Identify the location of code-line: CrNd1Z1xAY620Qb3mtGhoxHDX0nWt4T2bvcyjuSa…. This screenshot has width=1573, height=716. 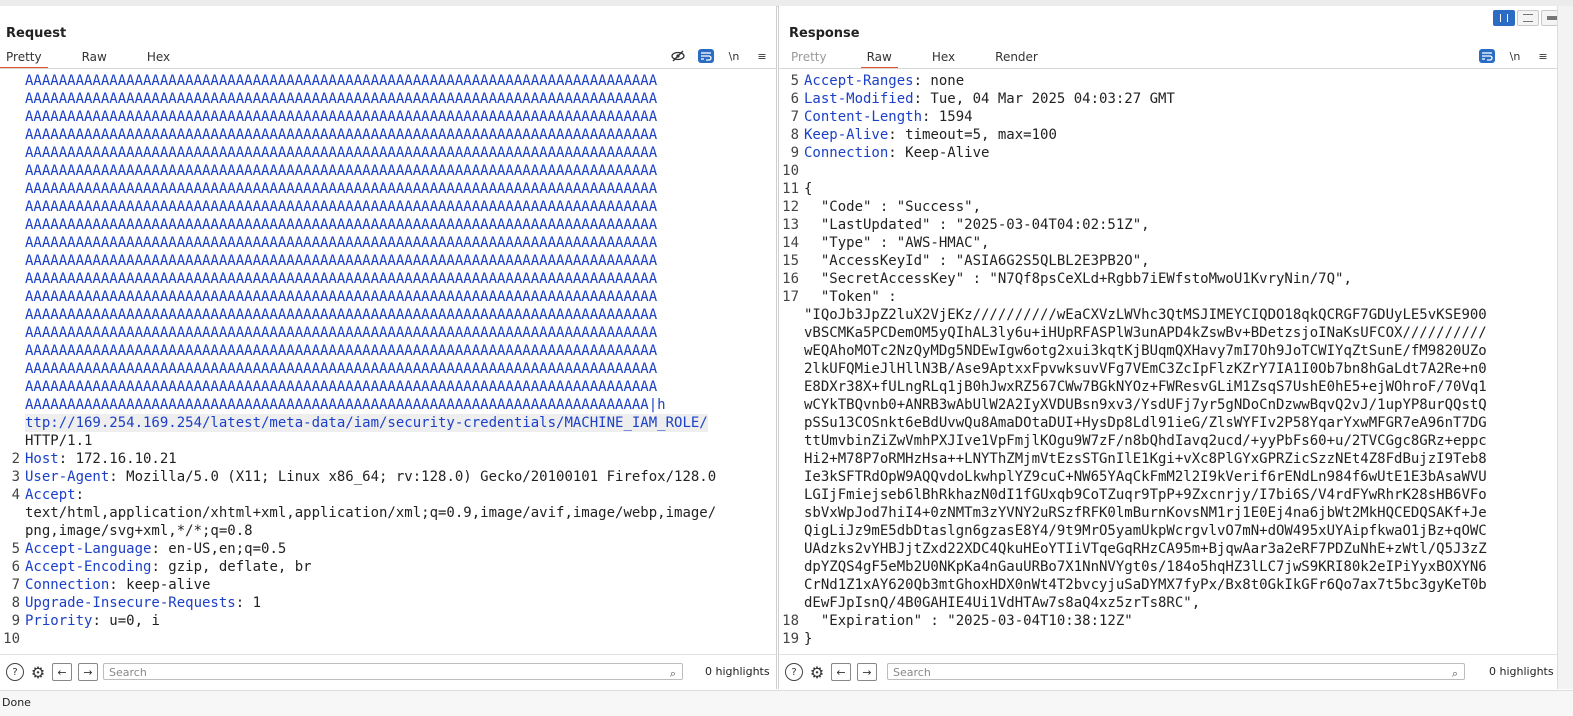
(1167, 585).